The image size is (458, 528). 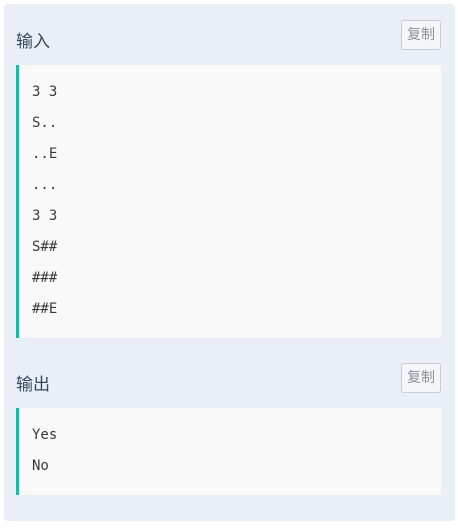 I want to click on copy-input-button: 复制, so click(x=421, y=35).